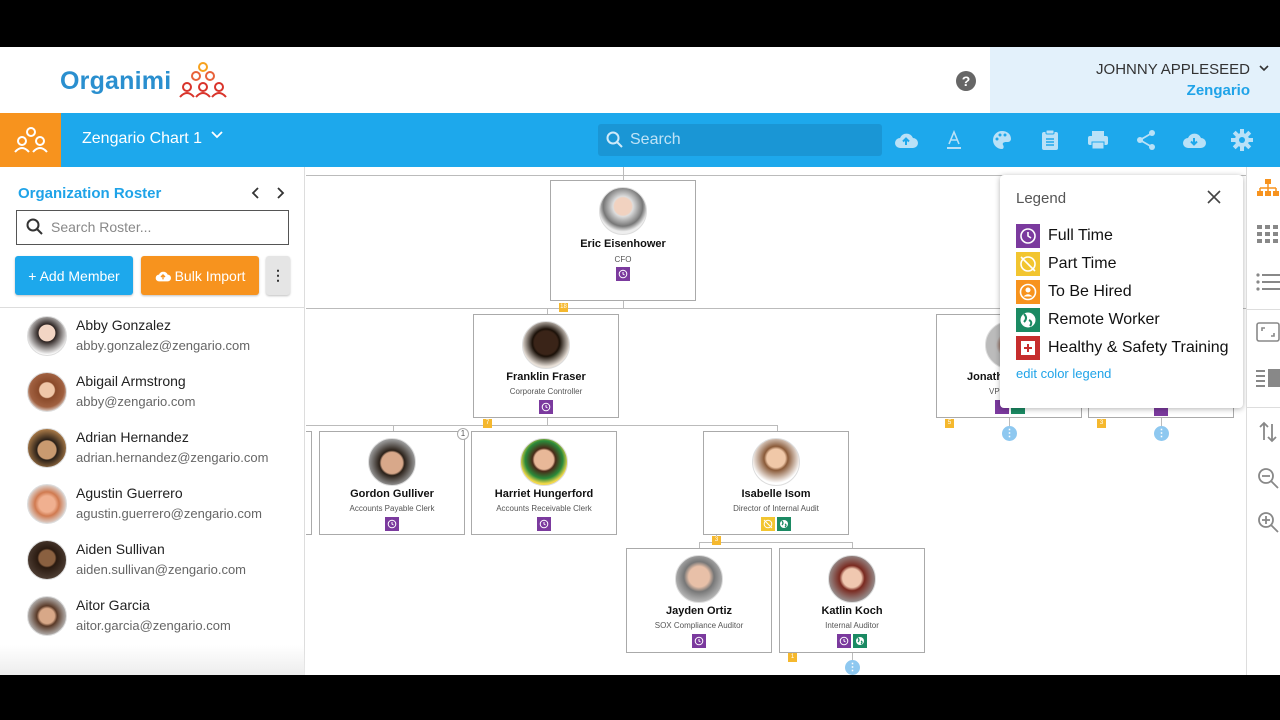 Image resolution: width=1280 pixels, height=720 pixels. What do you see at coordinates (1267, 234) in the screenshot?
I see `grid-view-icon` at bounding box center [1267, 234].